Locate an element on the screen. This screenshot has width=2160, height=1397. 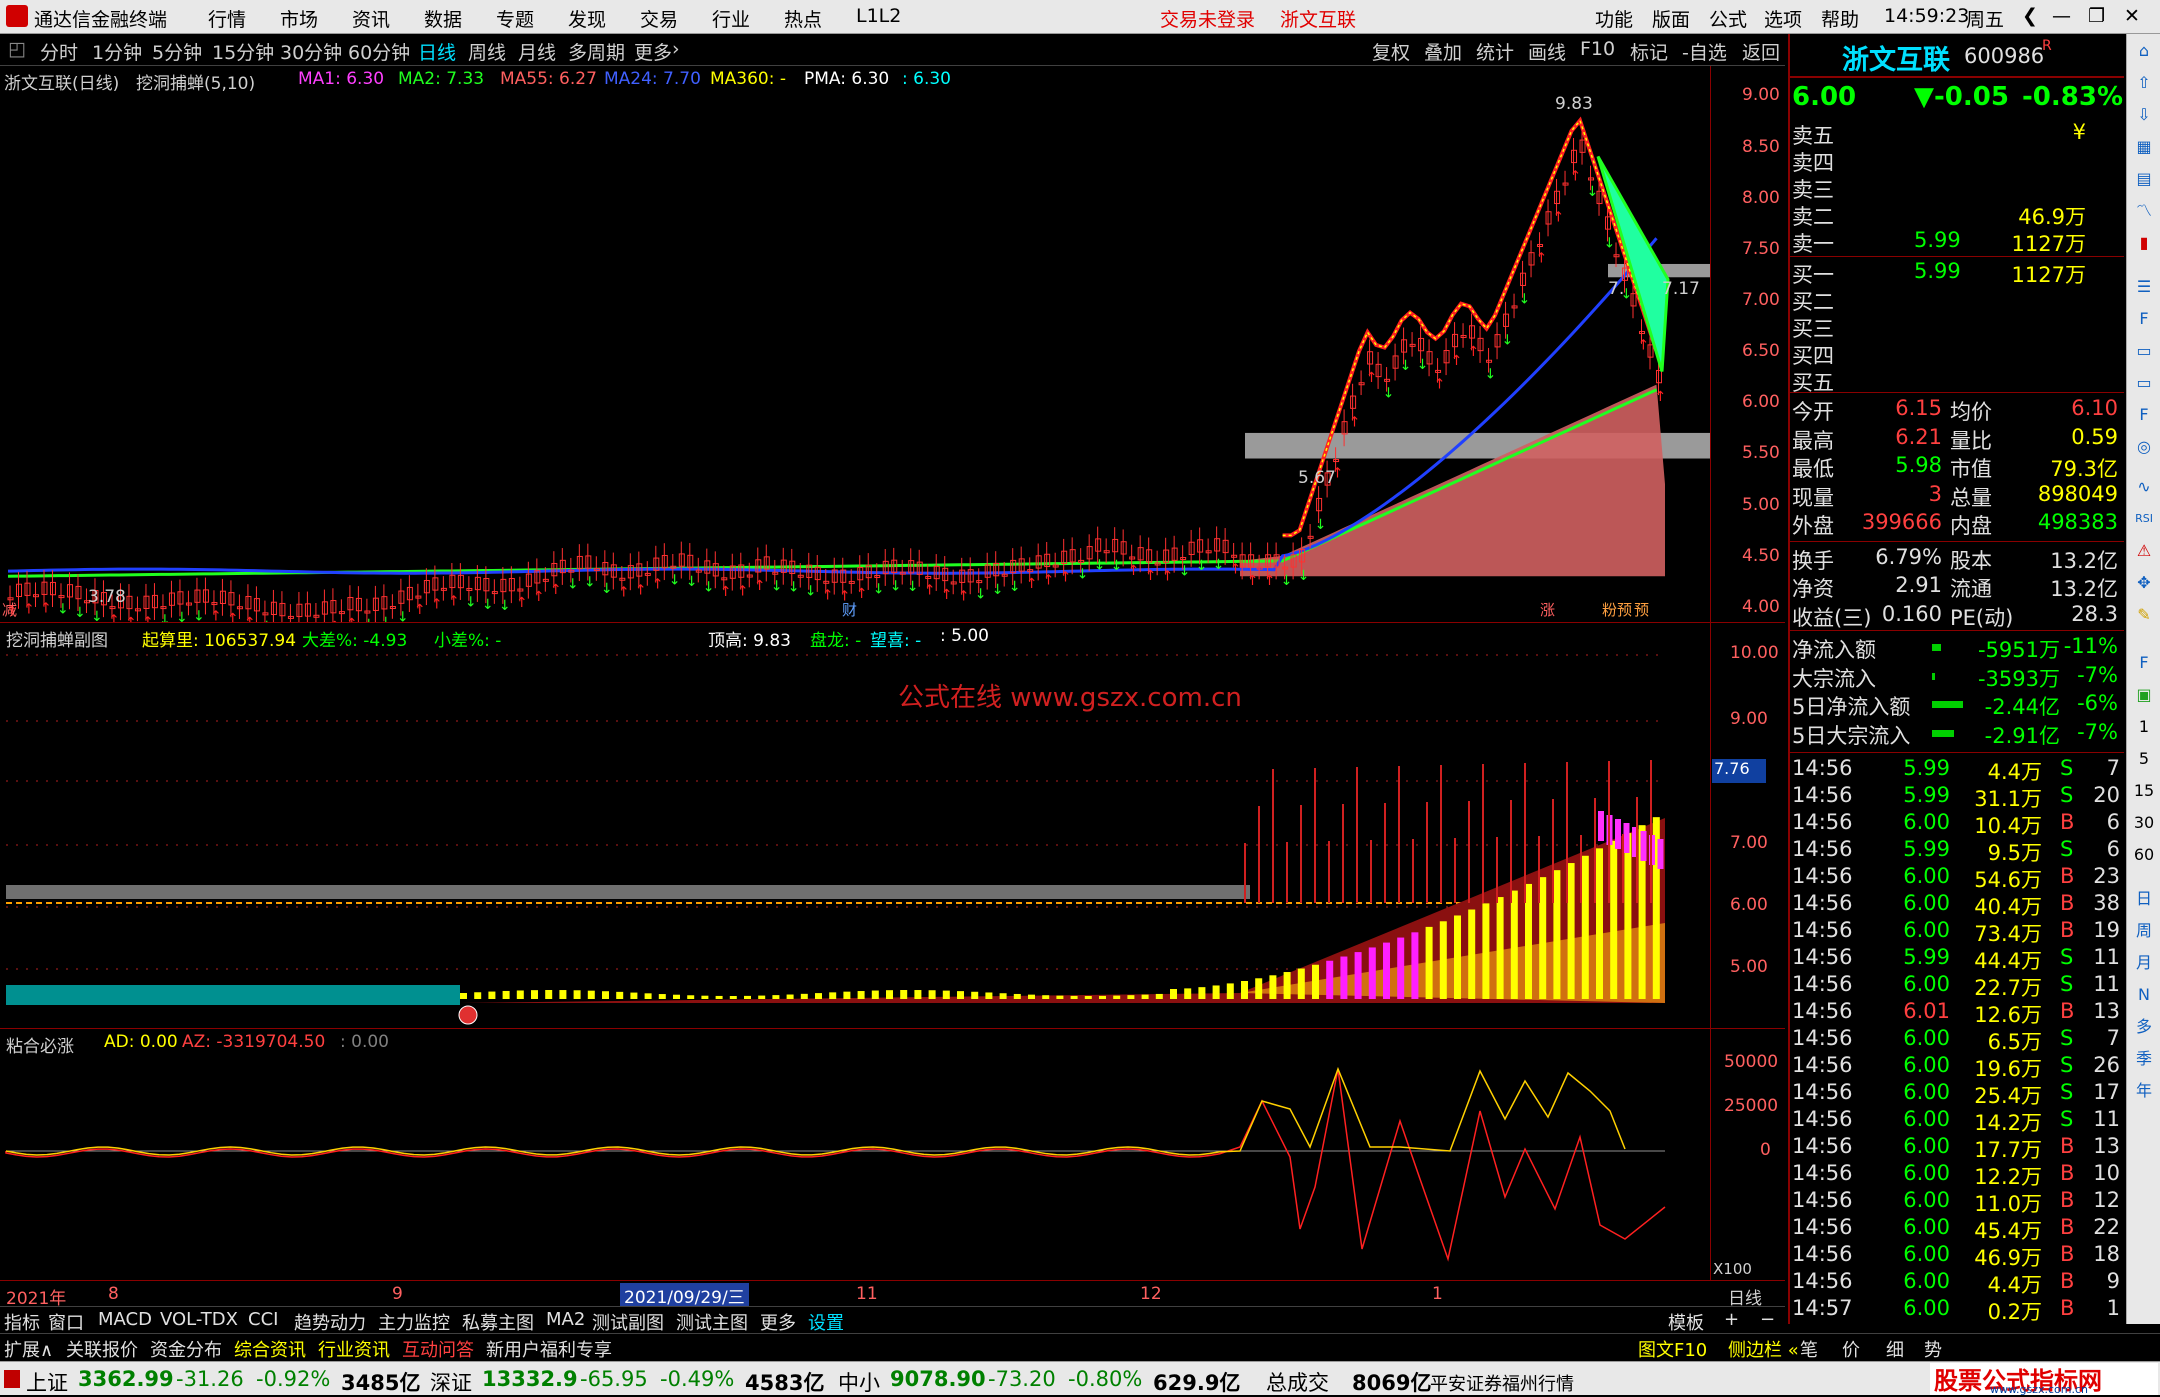
menu-gongneng: 功能 is located at coordinates (1614, 18).